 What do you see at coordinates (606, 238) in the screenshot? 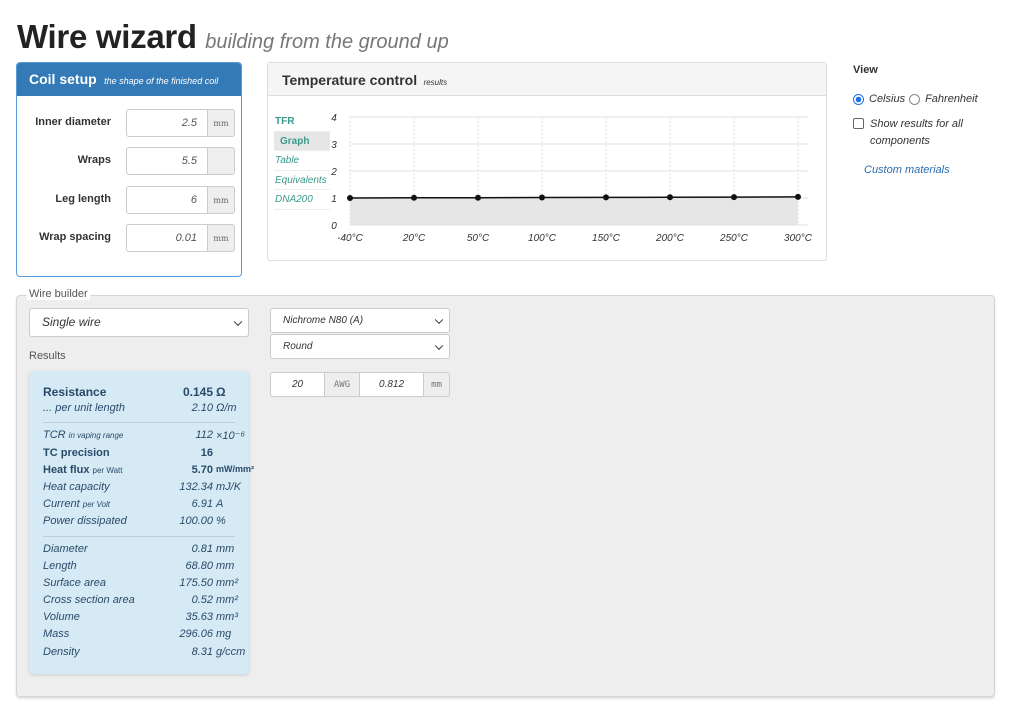
I see `chart-x-tick-label: 150°C` at bounding box center [606, 238].